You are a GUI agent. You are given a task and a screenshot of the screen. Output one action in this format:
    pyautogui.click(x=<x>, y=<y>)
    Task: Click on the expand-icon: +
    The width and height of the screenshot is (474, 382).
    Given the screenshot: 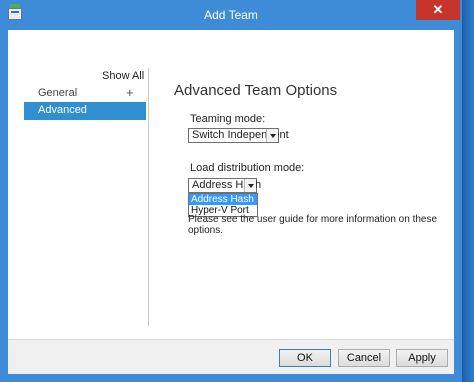 What is the action you would take?
    pyautogui.click(x=130, y=92)
    